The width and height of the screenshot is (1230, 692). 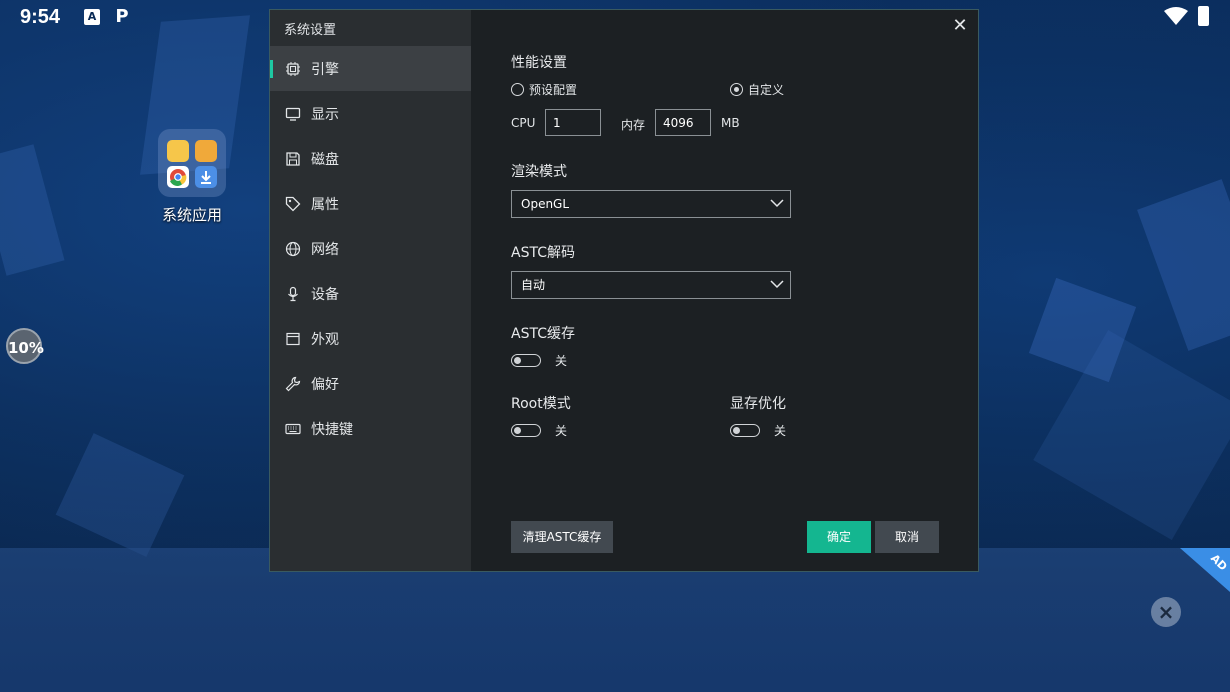 I want to click on microphone-icon, so click(x=293, y=294).